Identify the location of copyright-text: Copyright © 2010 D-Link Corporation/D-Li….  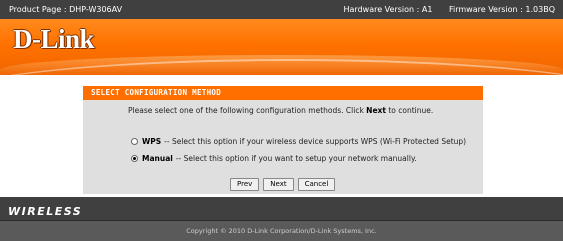
(281, 231).